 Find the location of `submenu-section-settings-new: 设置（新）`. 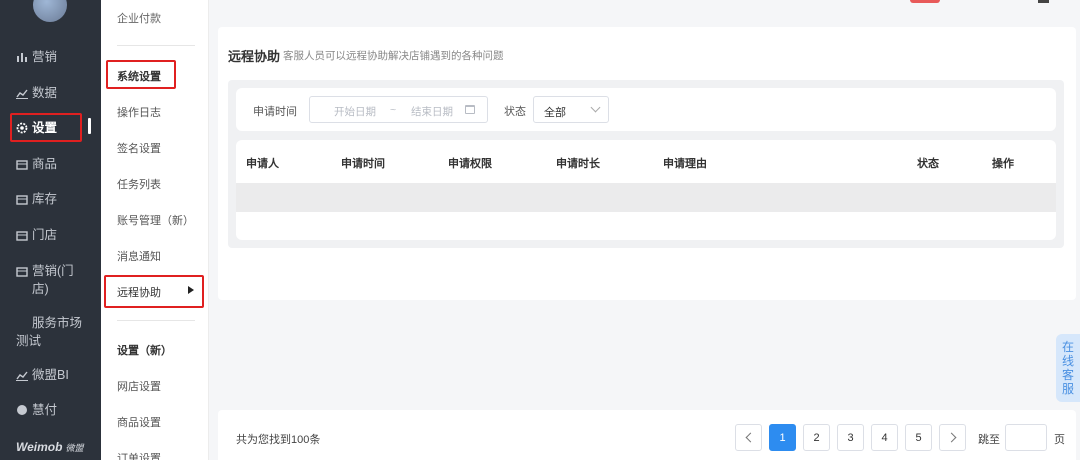

submenu-section-settings-new: 设置（新） is located at coordinates (144, 350).